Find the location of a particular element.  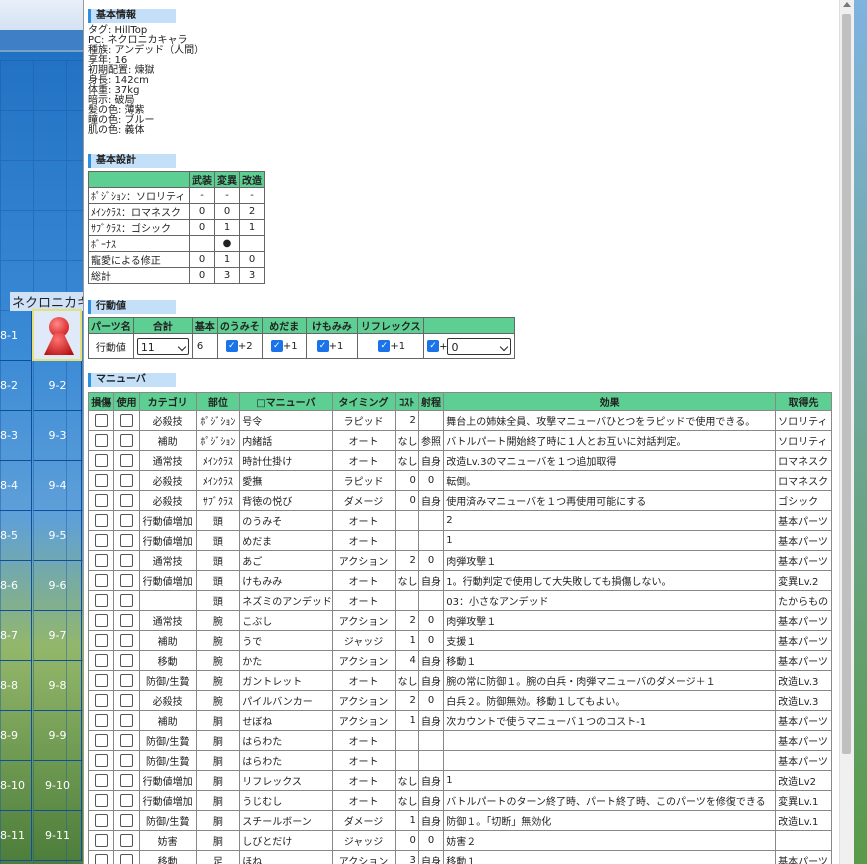

maneuver-maneuver-name: リフレックス is located at coordinates (286, 780).